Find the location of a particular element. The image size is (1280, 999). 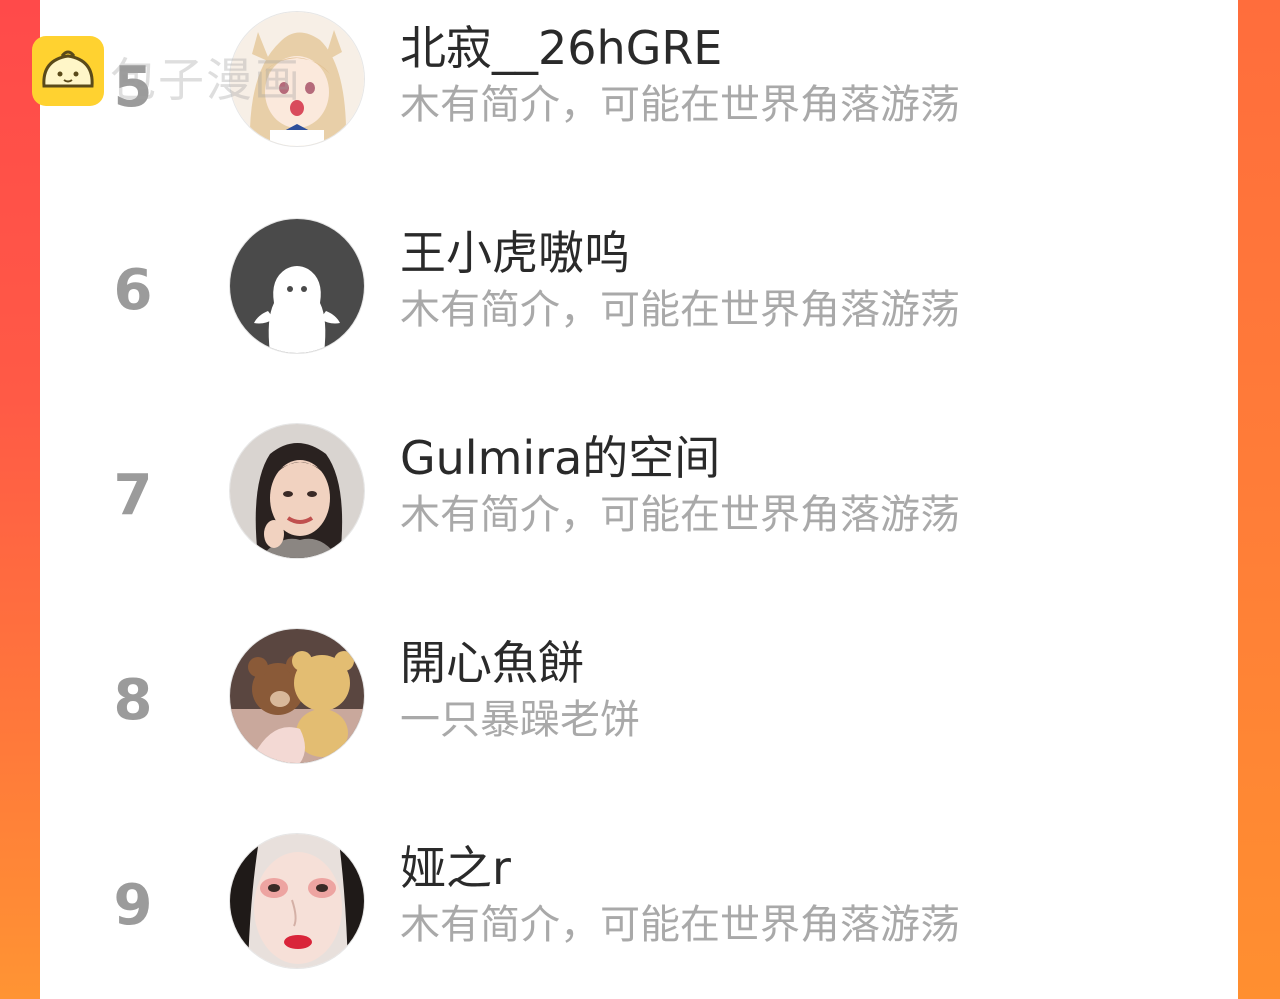

user-name: Gulmira的空间 is located at coordinates (560, 458).